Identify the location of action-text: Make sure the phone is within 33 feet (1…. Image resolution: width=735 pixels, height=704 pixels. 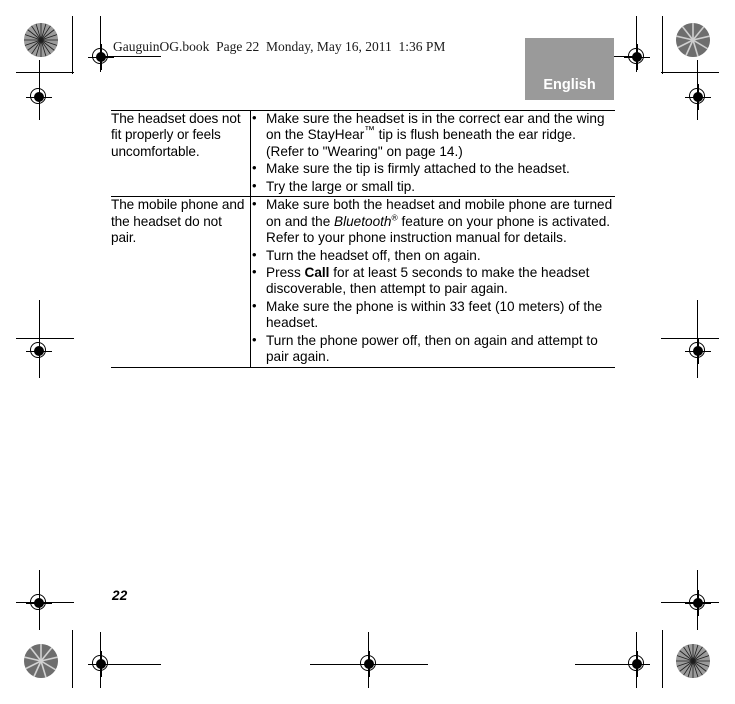
(434, 314).